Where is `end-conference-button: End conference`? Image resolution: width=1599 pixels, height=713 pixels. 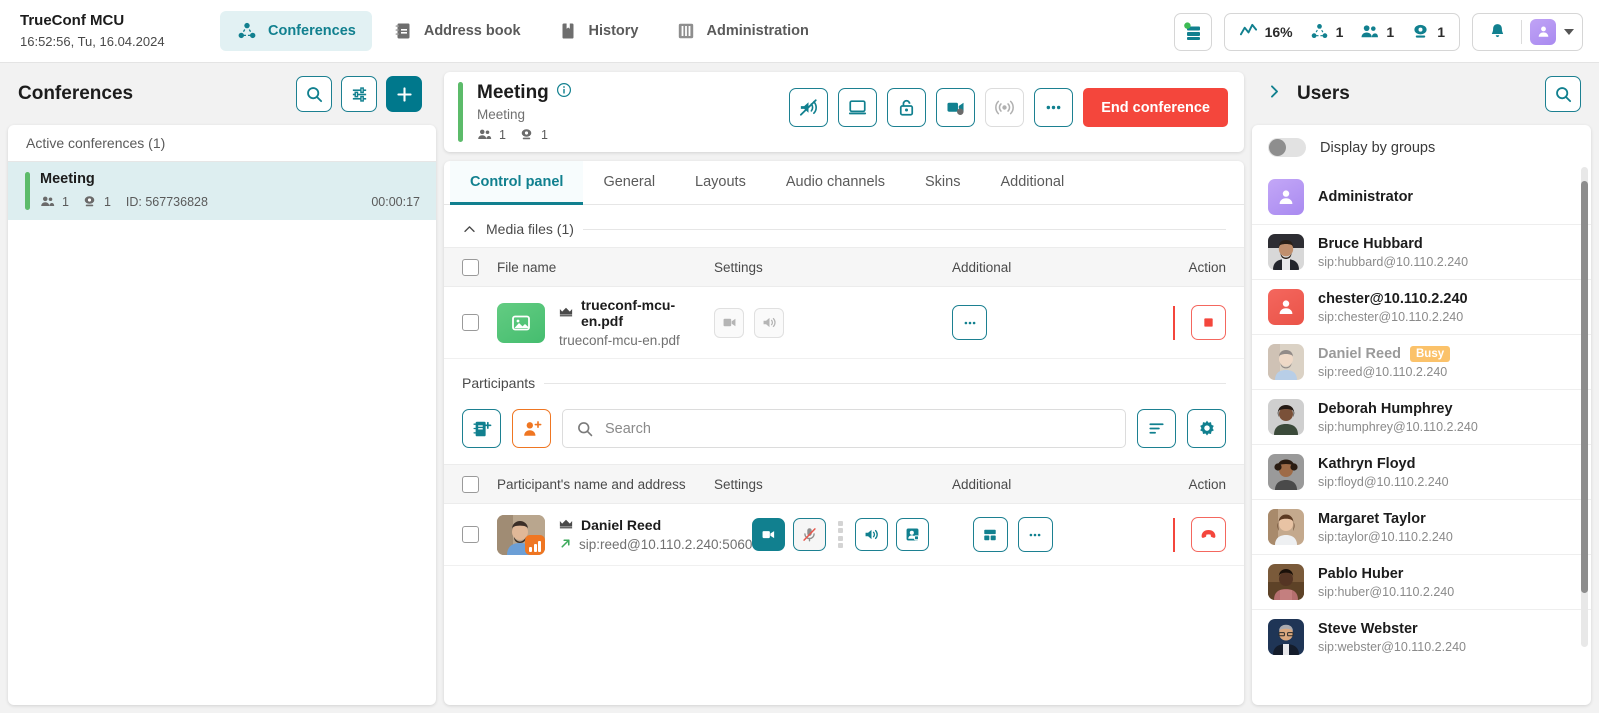 end-conference-button: End conference is located at coordinates (1155, 107).